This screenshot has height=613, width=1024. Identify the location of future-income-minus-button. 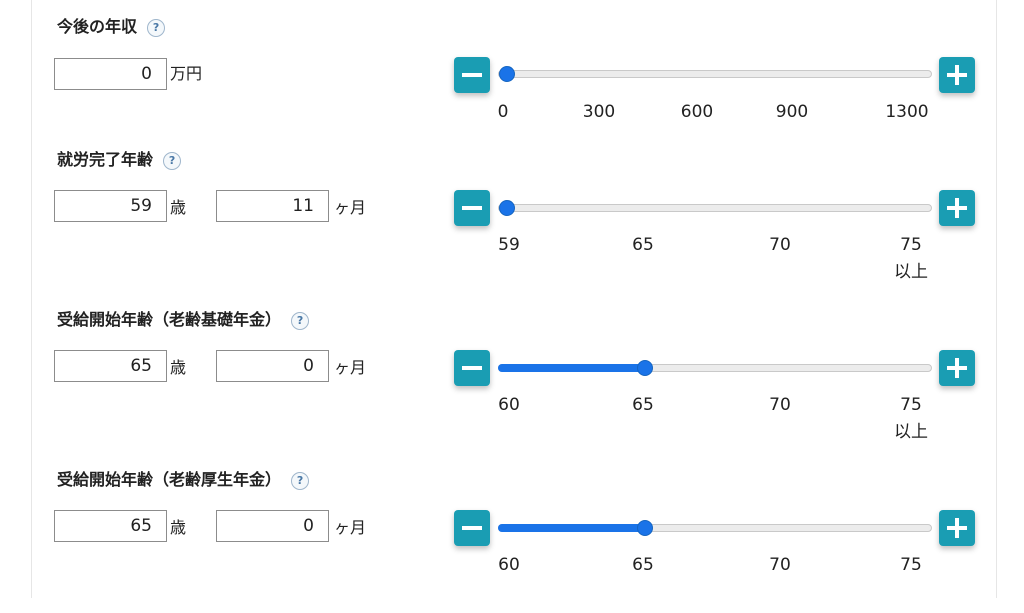
(472, 75).